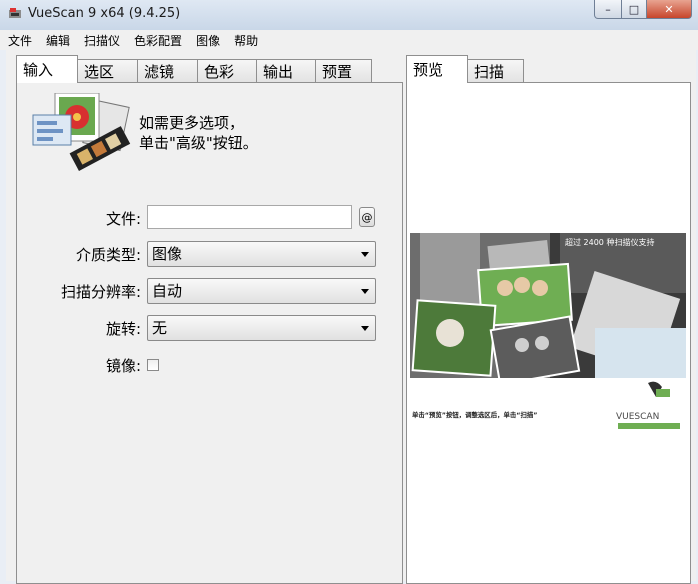 The image size is (698, 584). I want to click on close-icon: ✕, so click(669, 9).